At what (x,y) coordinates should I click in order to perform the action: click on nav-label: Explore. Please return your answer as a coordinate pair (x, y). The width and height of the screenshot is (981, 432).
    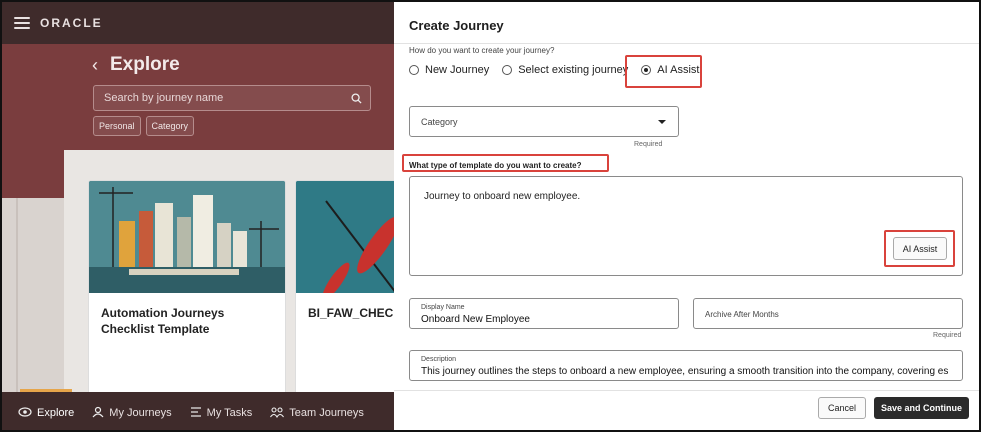
    Looking at the image, I should click on (56, 413).